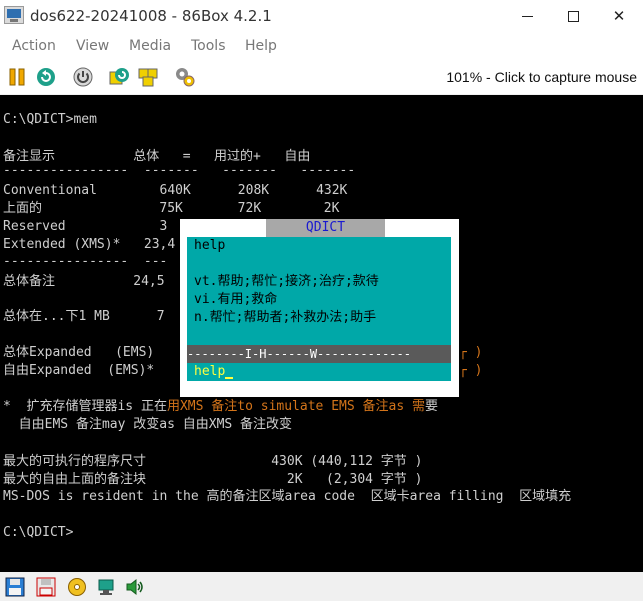 The image size is (643, 601). Describe the element at coordinates (84, 281) in the screenshot. I see `mem-row-total: 总体备注 24,5` at that location.